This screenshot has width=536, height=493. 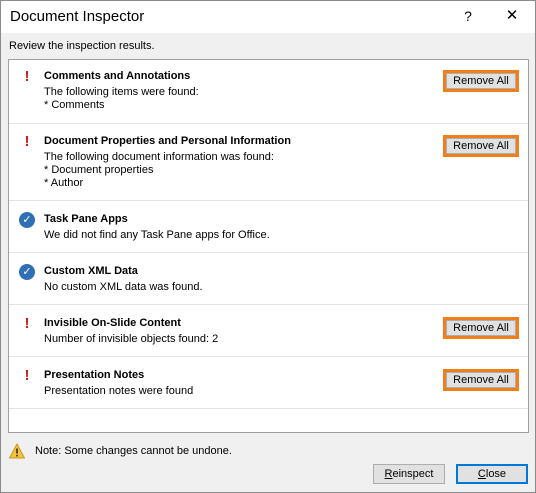 What do you see at coordinates (94, 375) in the screenshot?
I see `result-title: Presentation Notes` at bounding box center [94, 375].